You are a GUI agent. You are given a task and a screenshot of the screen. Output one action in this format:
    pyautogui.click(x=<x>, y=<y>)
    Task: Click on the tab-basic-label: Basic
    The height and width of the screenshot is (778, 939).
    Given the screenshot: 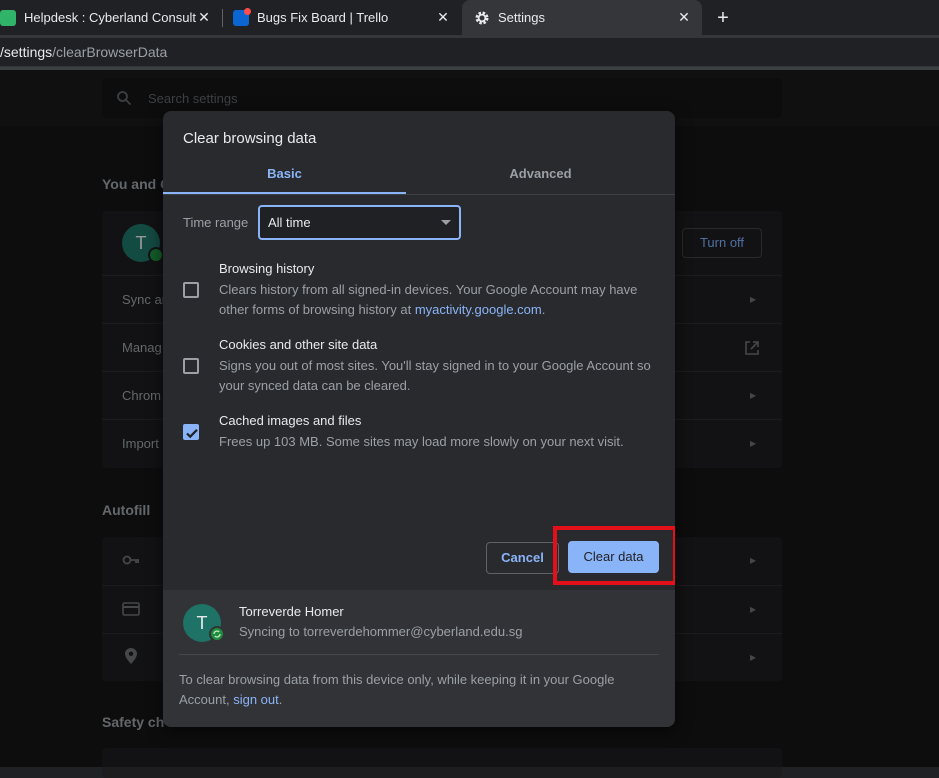 What is the action you would take?
    pyautogui.click(x=284, y=173)
    